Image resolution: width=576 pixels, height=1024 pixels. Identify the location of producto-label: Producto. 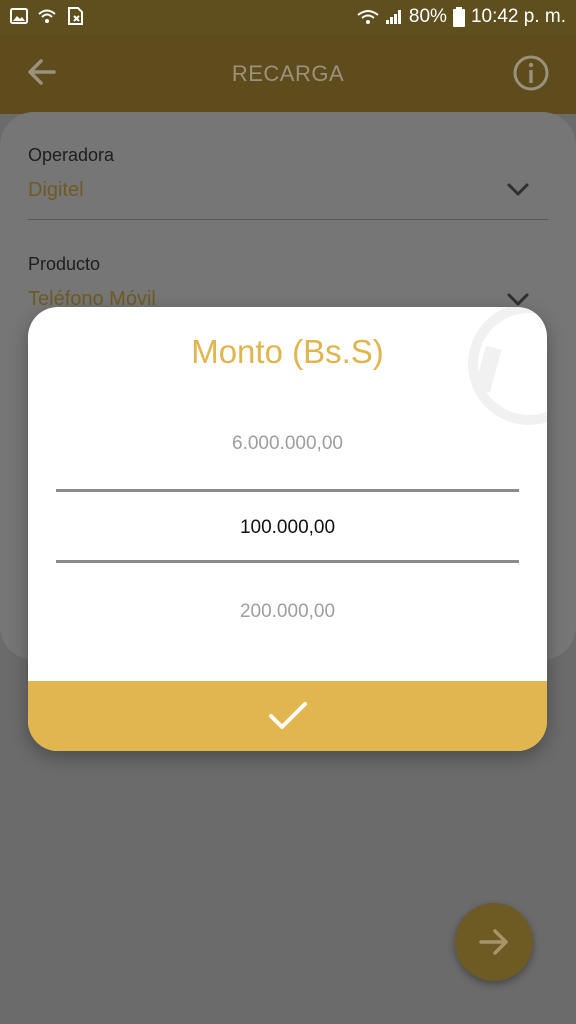
(64, 264).